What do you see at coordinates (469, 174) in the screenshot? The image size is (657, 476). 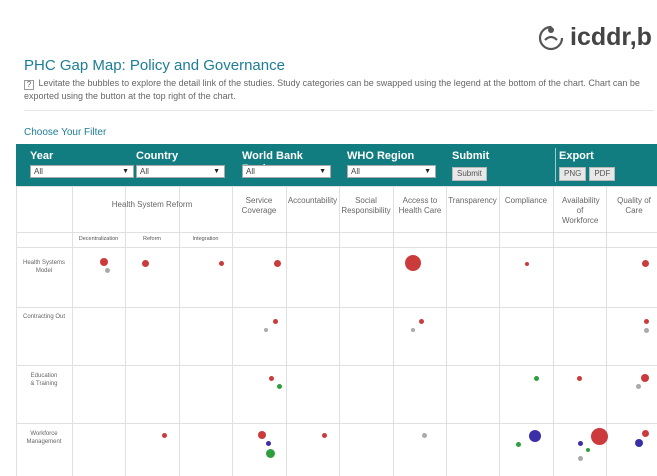 I see `submit-button: Submit` at bounding box center [469, 174].